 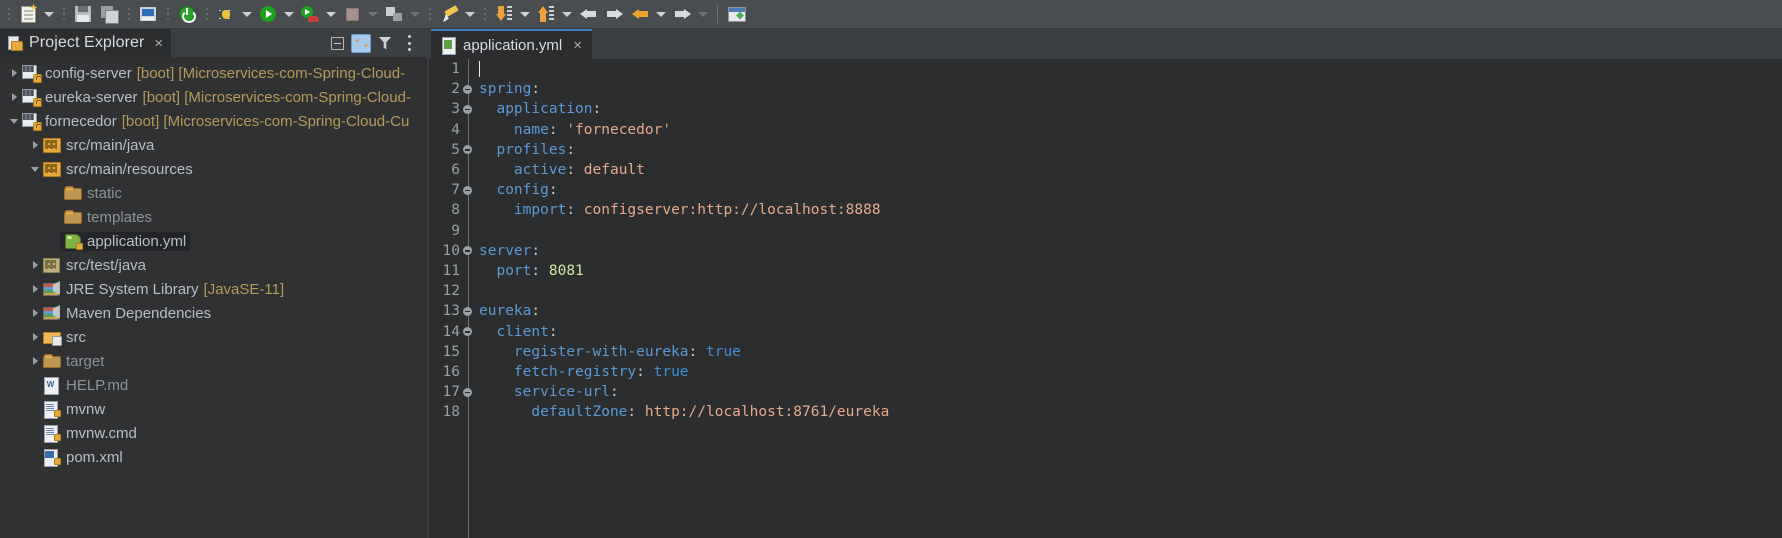 I want to click on run-external-dropdown, so click(x=331, y=14).